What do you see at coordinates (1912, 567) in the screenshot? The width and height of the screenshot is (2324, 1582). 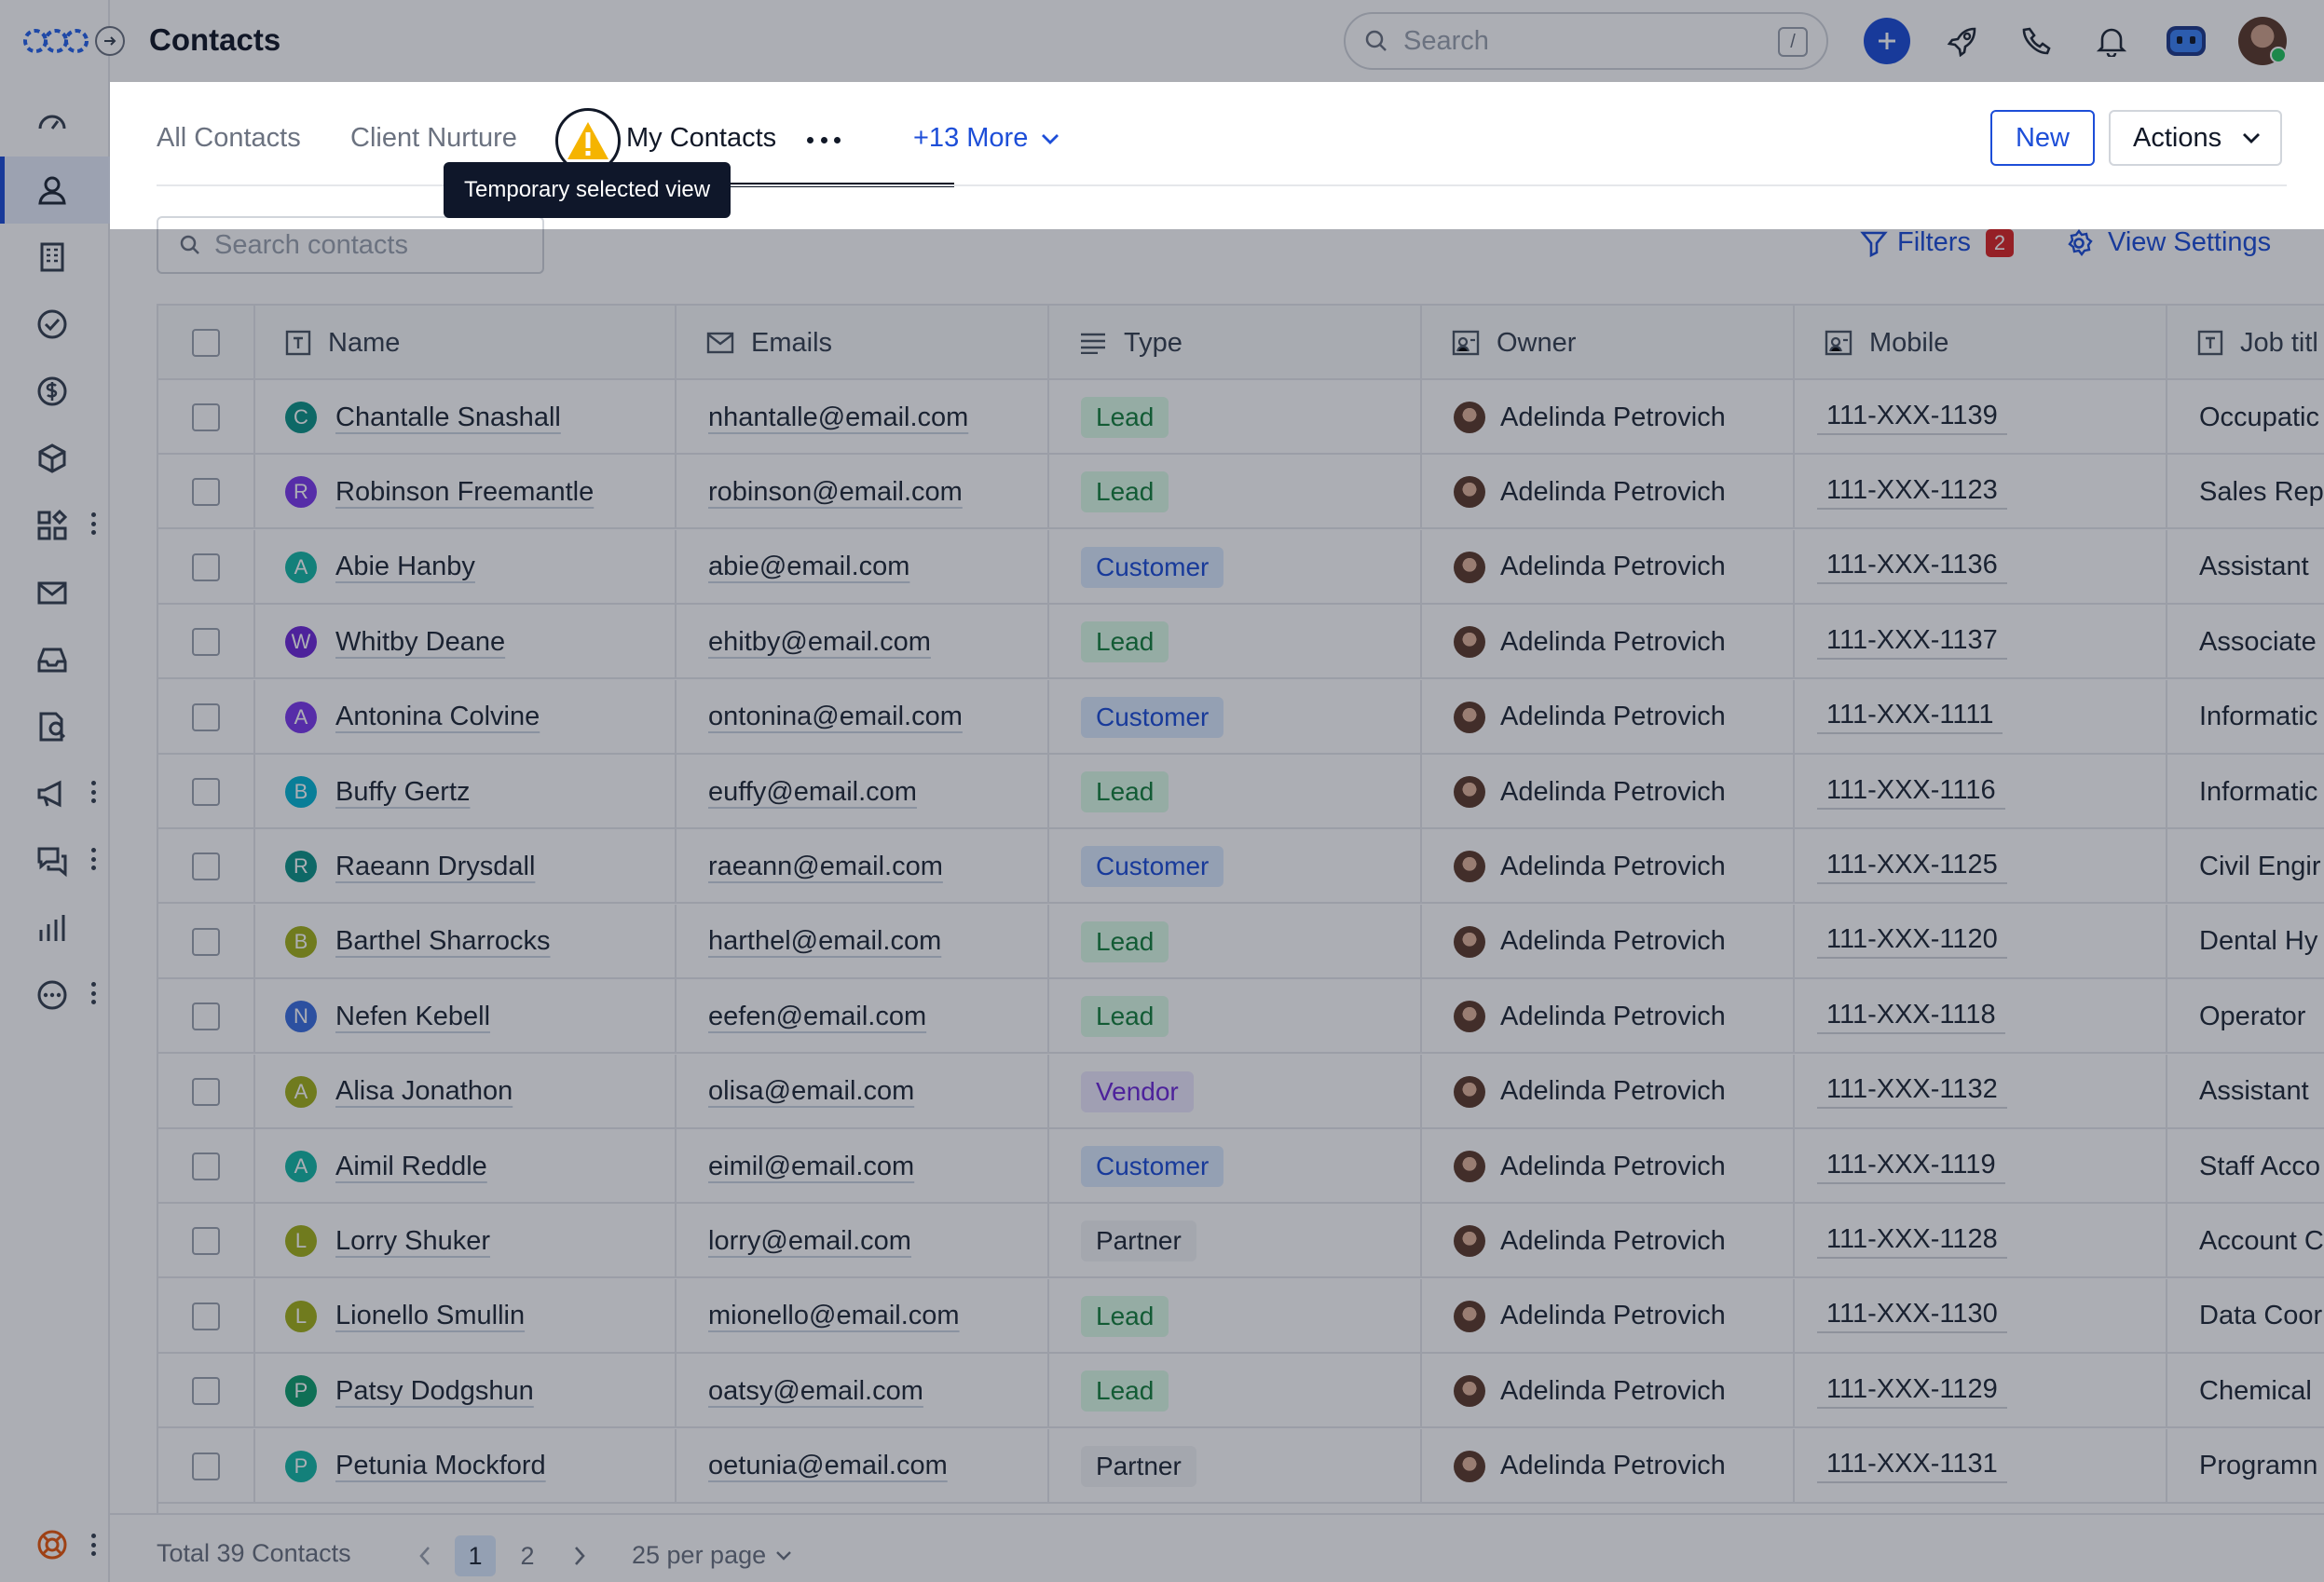 I see `mobile-value: 111-XXX-1136` at bounding box center [1912, 567].